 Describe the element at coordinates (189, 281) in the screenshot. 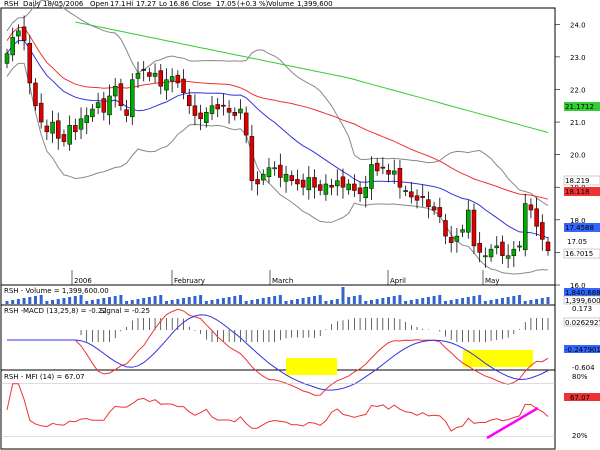

I see `x-label-february: February` at that location.